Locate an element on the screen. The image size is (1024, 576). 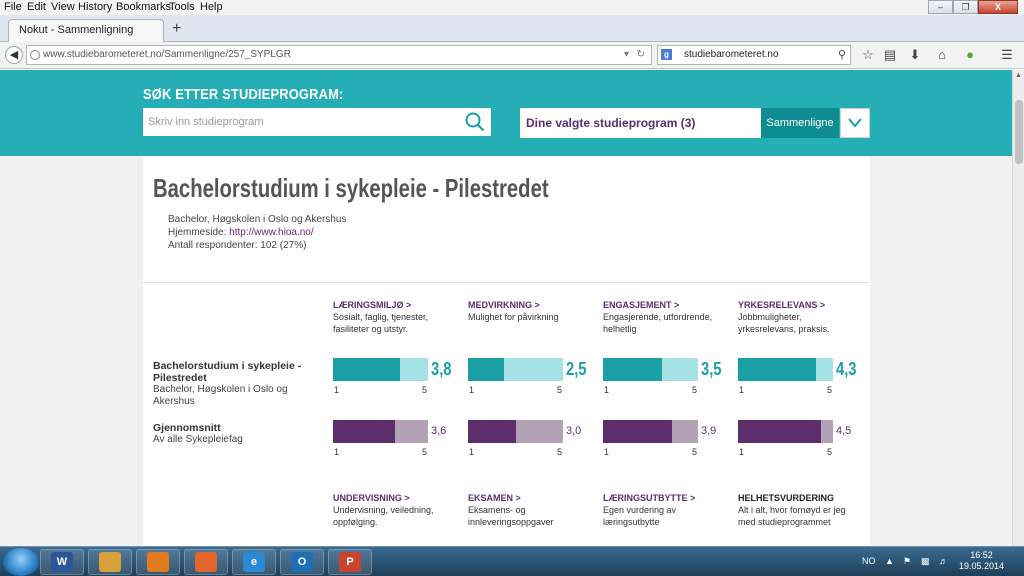
addon-icon: ● is located at coordinates (970, 55).